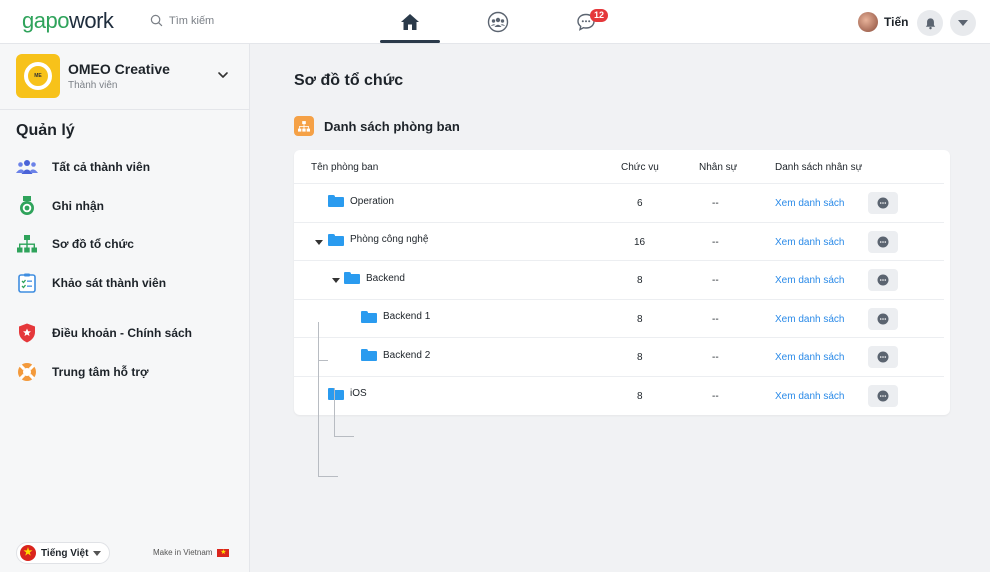  I want to click on sidebar-item-all-members: Tất cả thành viên, so click(83, 167).